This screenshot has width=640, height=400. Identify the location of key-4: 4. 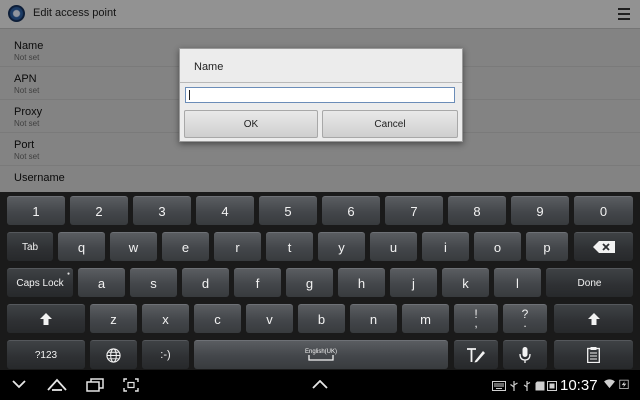
(225, 210).